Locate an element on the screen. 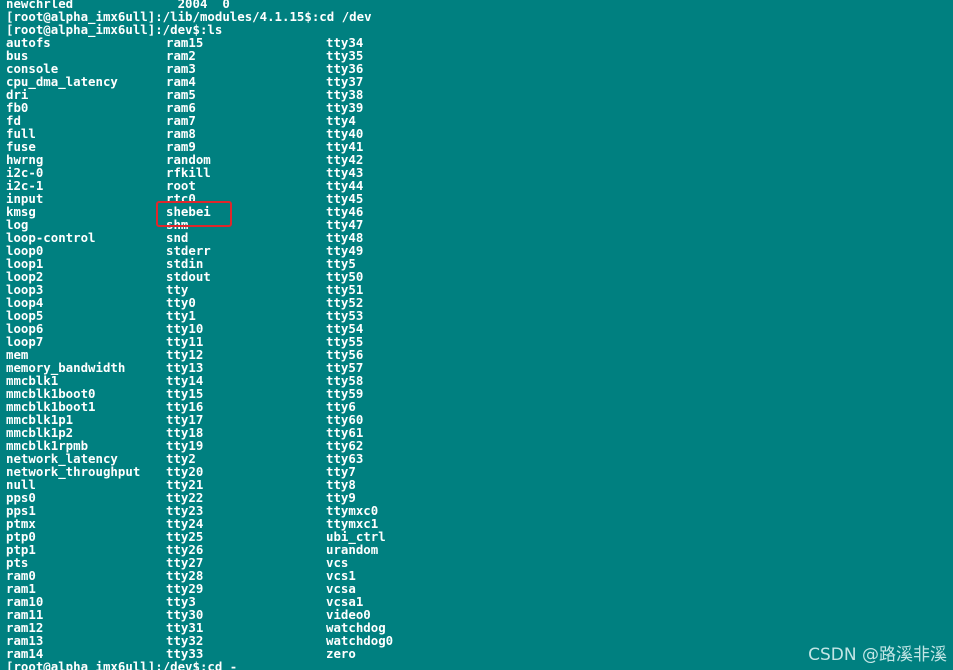 This screenshot has width=953, height=670. dev-entry: fb0 is located at coordinates (17, 107).